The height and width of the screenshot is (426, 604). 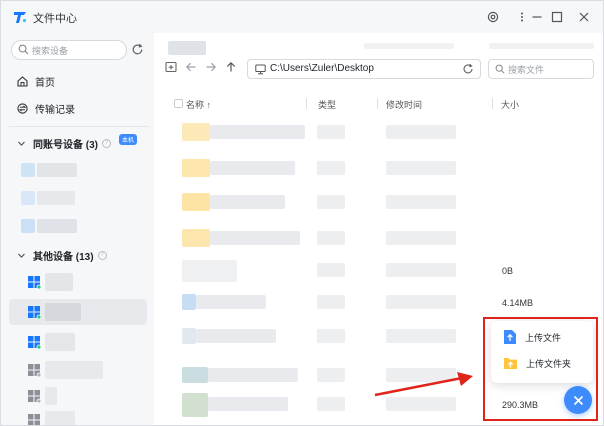 I want to click on add-folder-button, so click(x=171, y=67).